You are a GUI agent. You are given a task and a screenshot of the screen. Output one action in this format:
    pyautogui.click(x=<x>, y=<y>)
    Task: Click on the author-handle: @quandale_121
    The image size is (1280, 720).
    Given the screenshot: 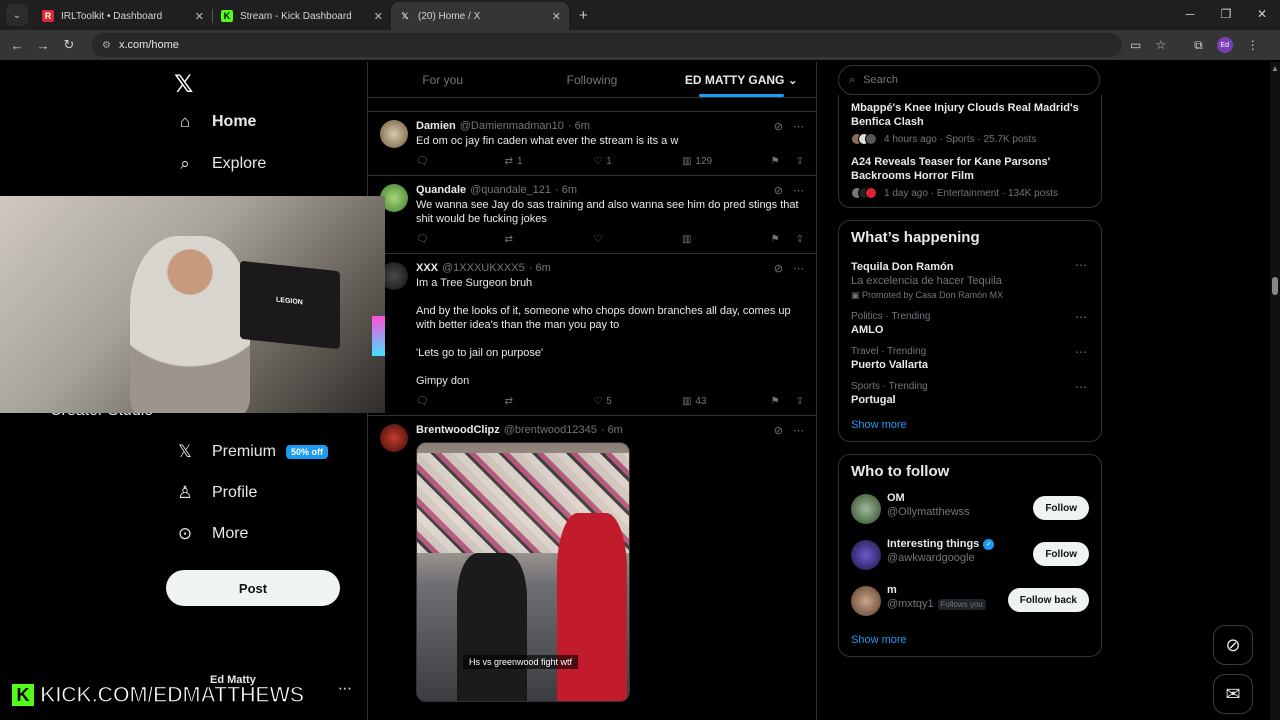 What is the action you would take?
    pyautogui.click(x=510, y=190)
    